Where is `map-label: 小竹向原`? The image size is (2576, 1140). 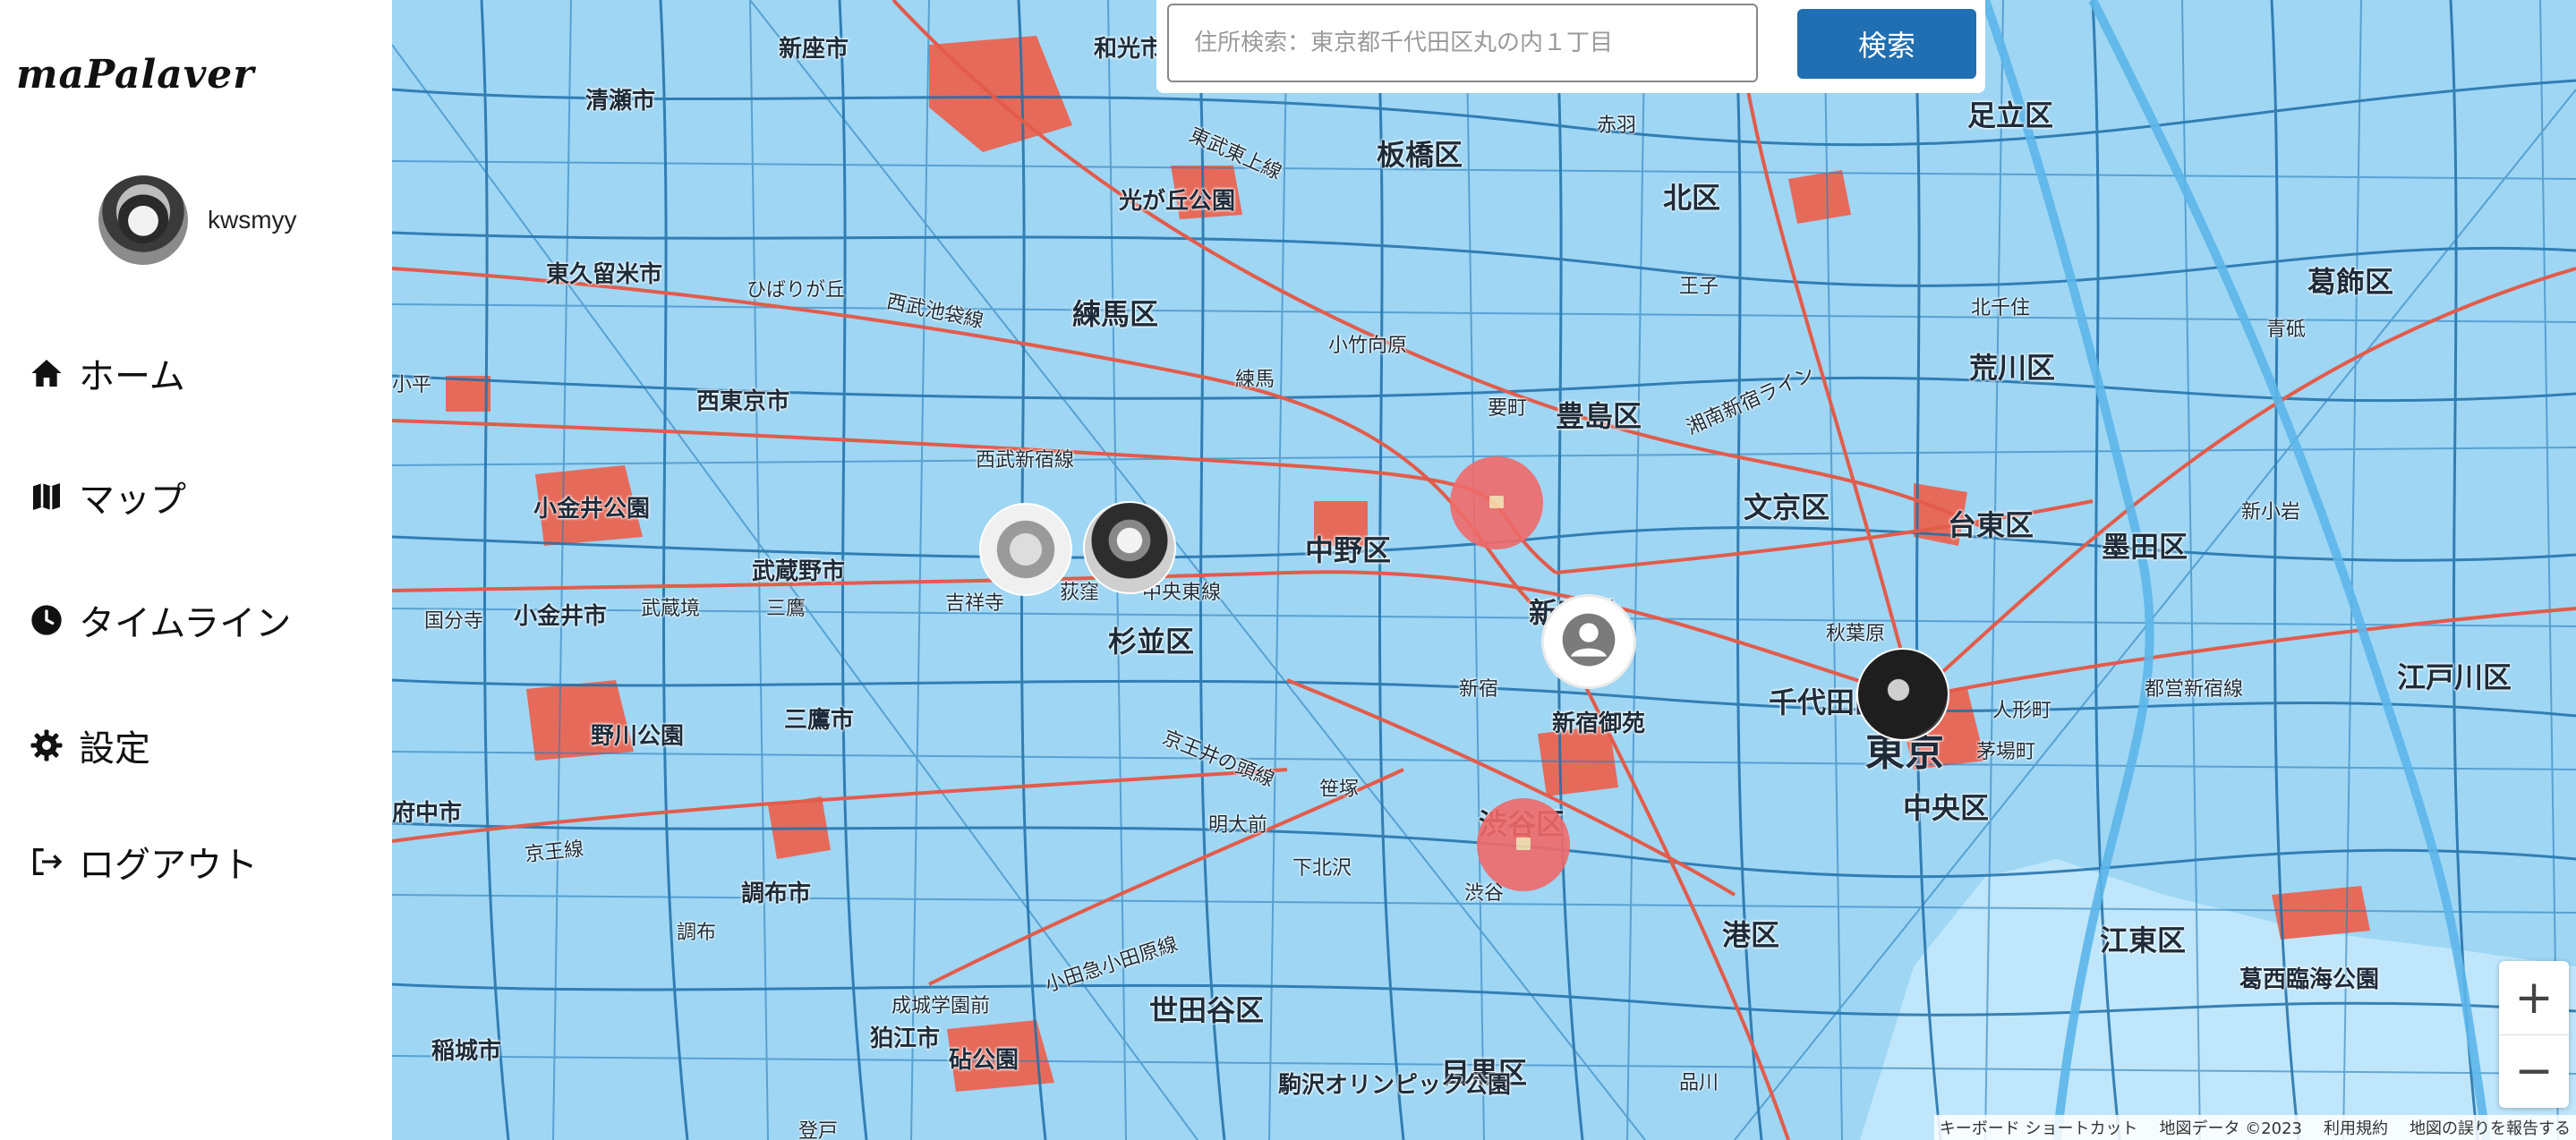 map-label: 小竹向原 is located at coordinates (1368, 346).